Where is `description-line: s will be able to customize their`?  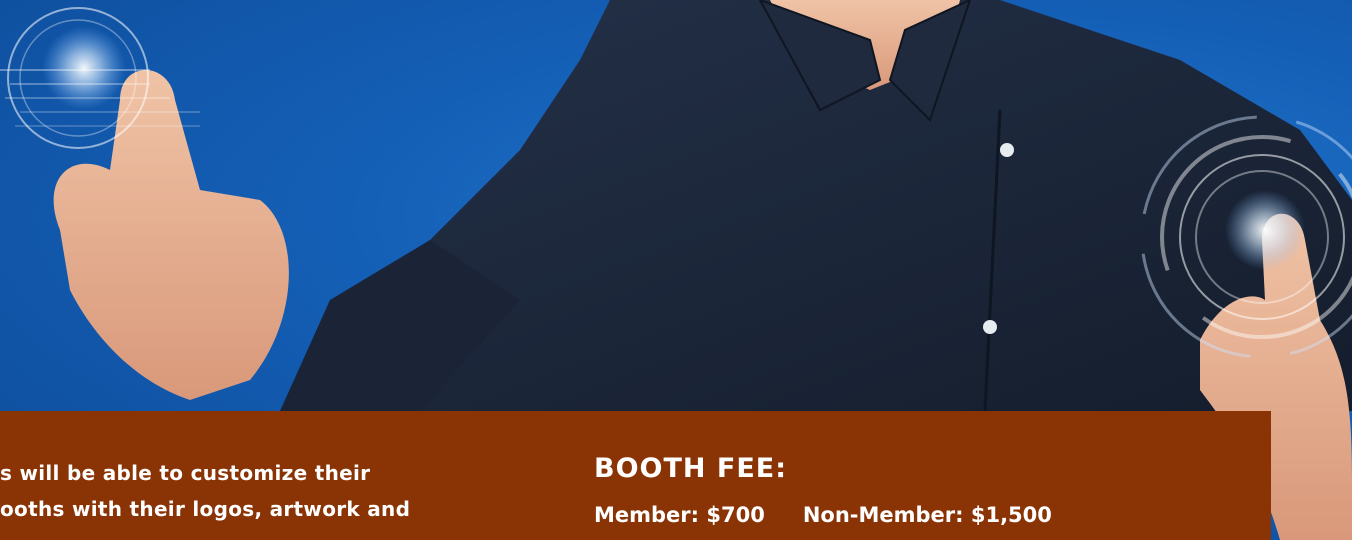
description-line: s will be able to customize their is located at coordinates (185, 473).